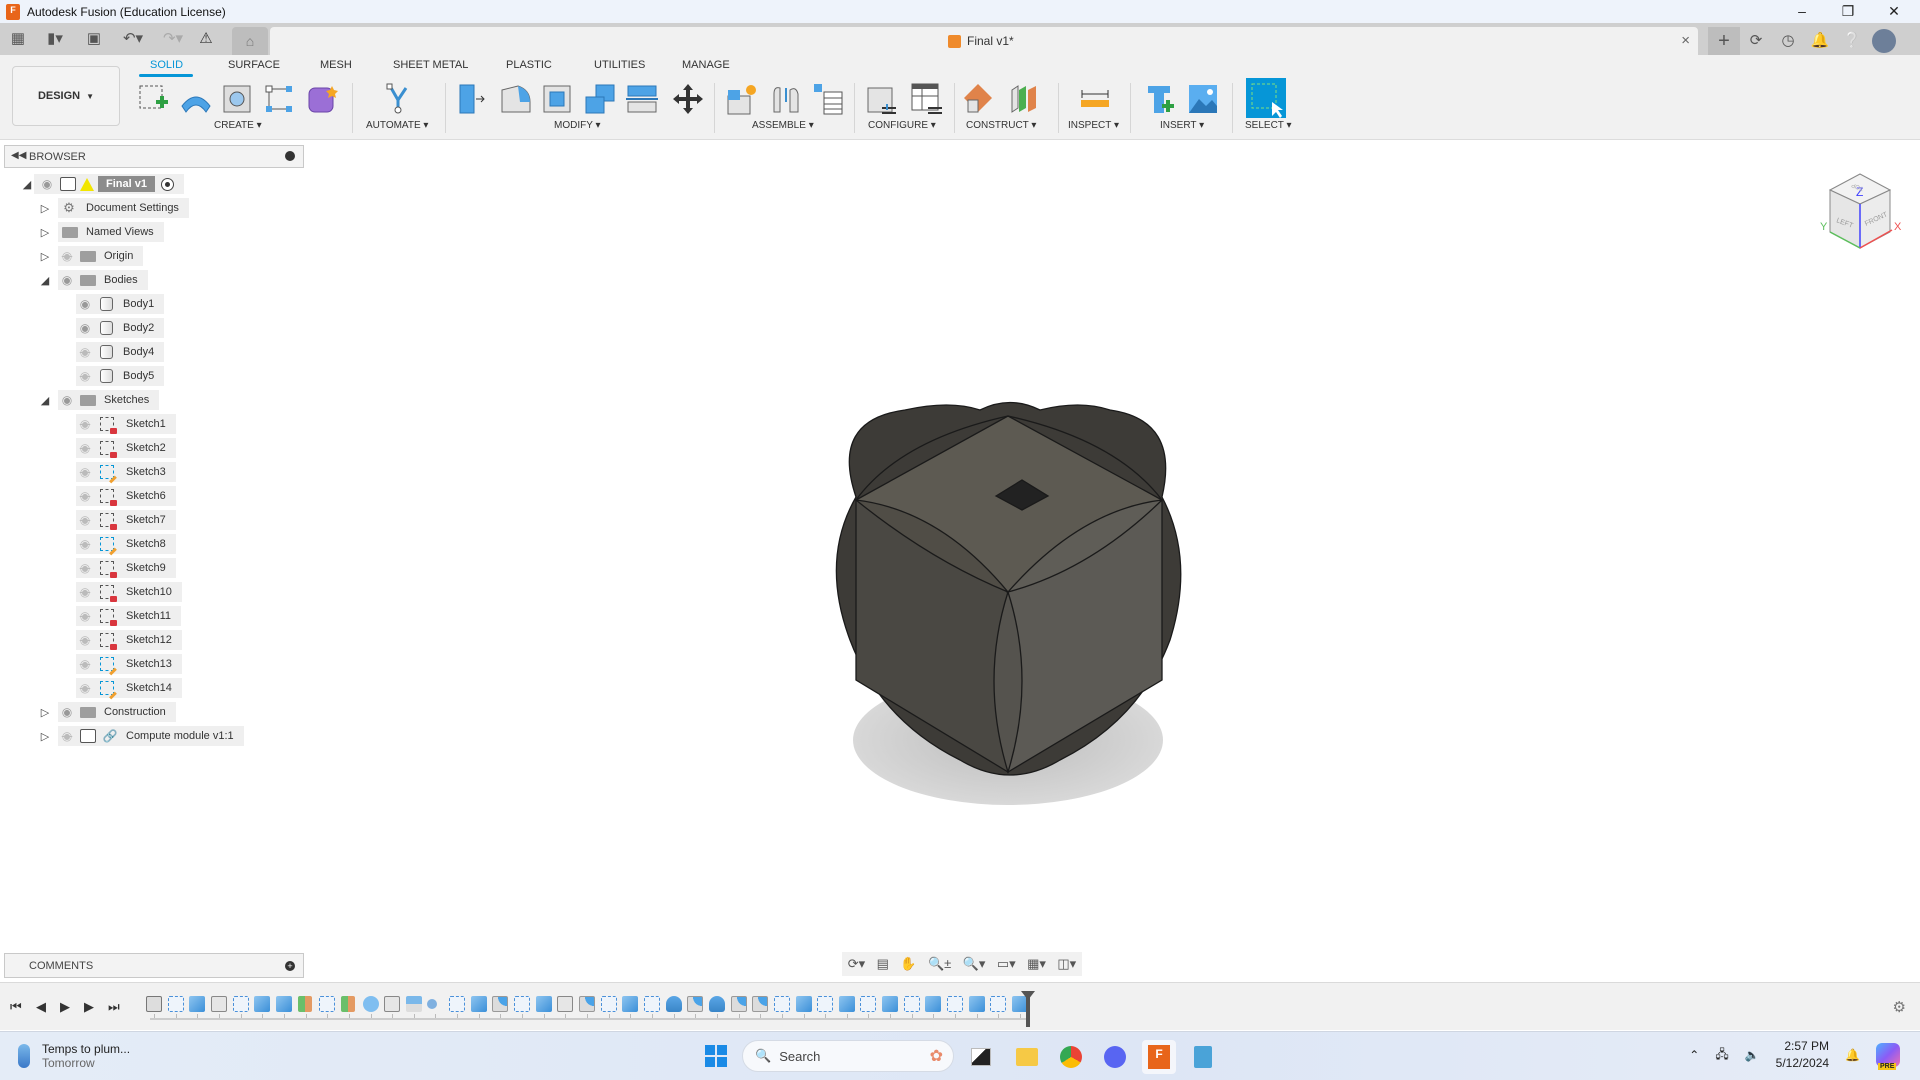 This screenshot has height=1080, width=1920. Describe the element at coordinates (1848, 11) in the screenshot. I see `maximize-button: ❐` at that location.